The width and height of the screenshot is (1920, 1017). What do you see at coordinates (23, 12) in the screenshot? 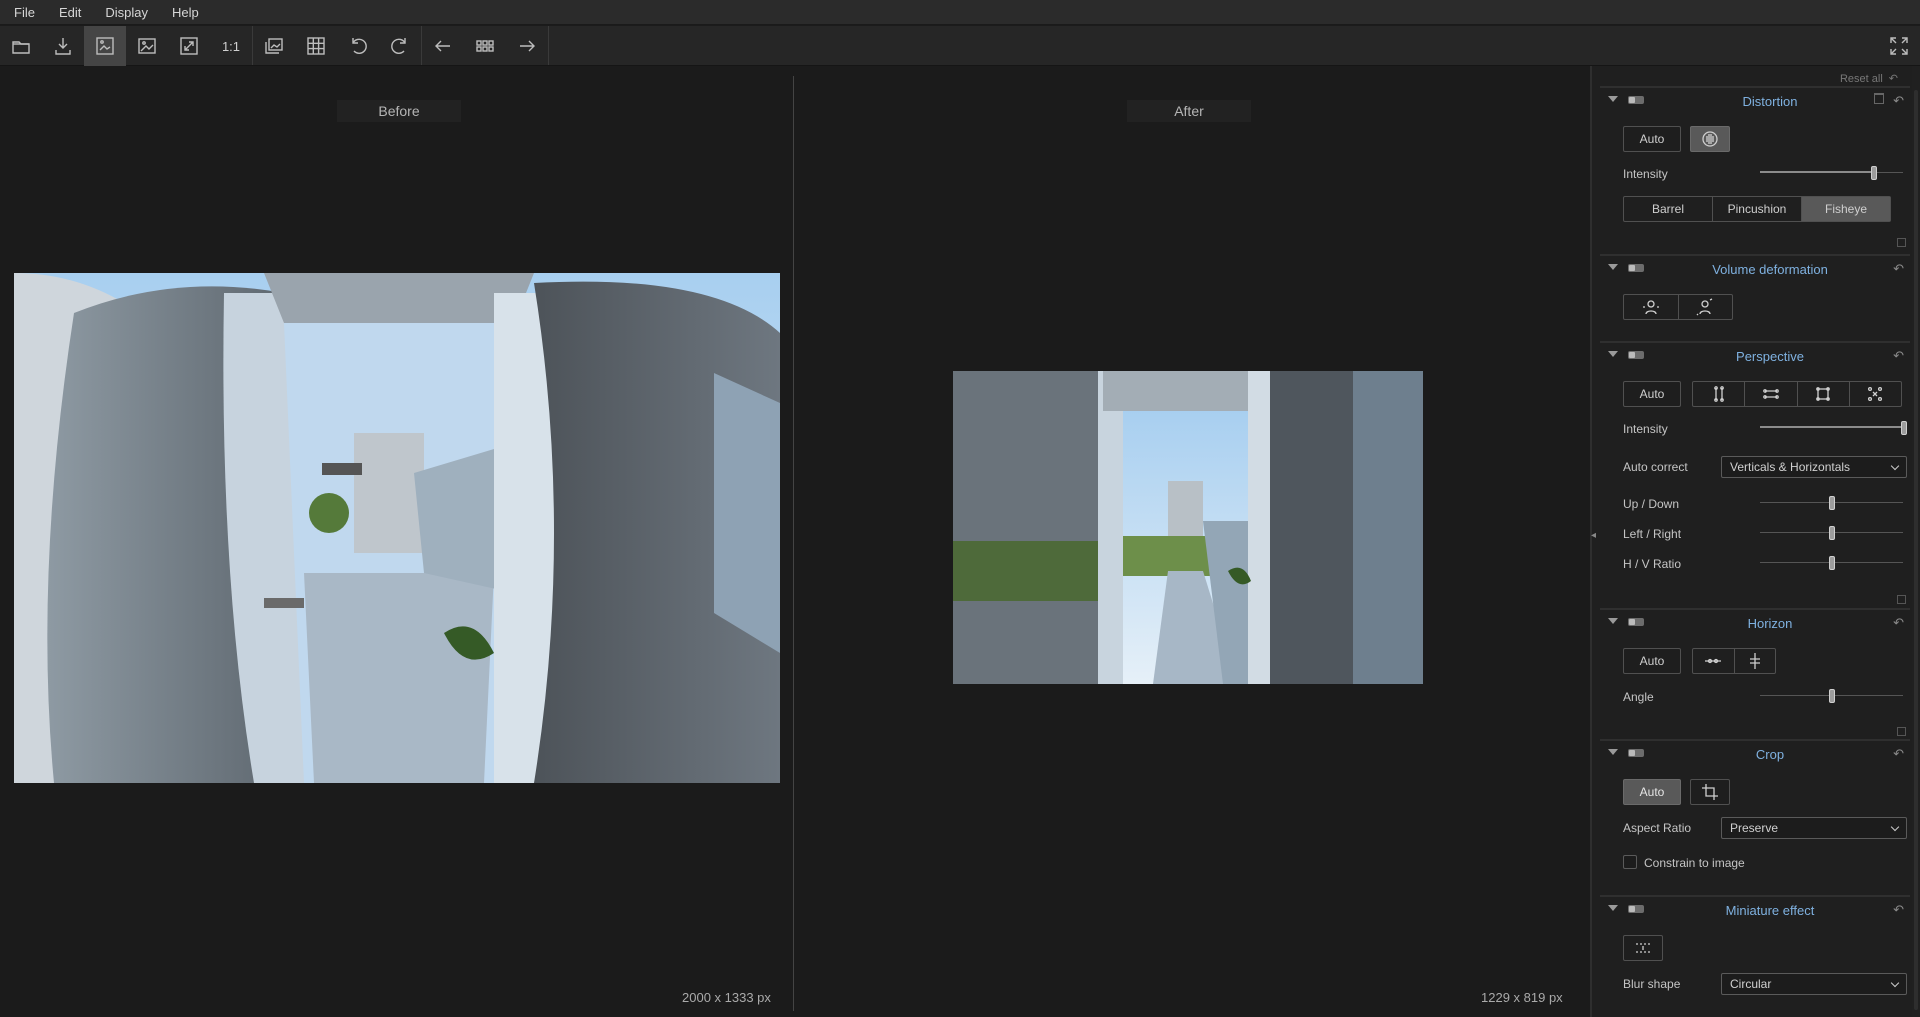
I see `menu-file: File` at bounding box center [23, 12].